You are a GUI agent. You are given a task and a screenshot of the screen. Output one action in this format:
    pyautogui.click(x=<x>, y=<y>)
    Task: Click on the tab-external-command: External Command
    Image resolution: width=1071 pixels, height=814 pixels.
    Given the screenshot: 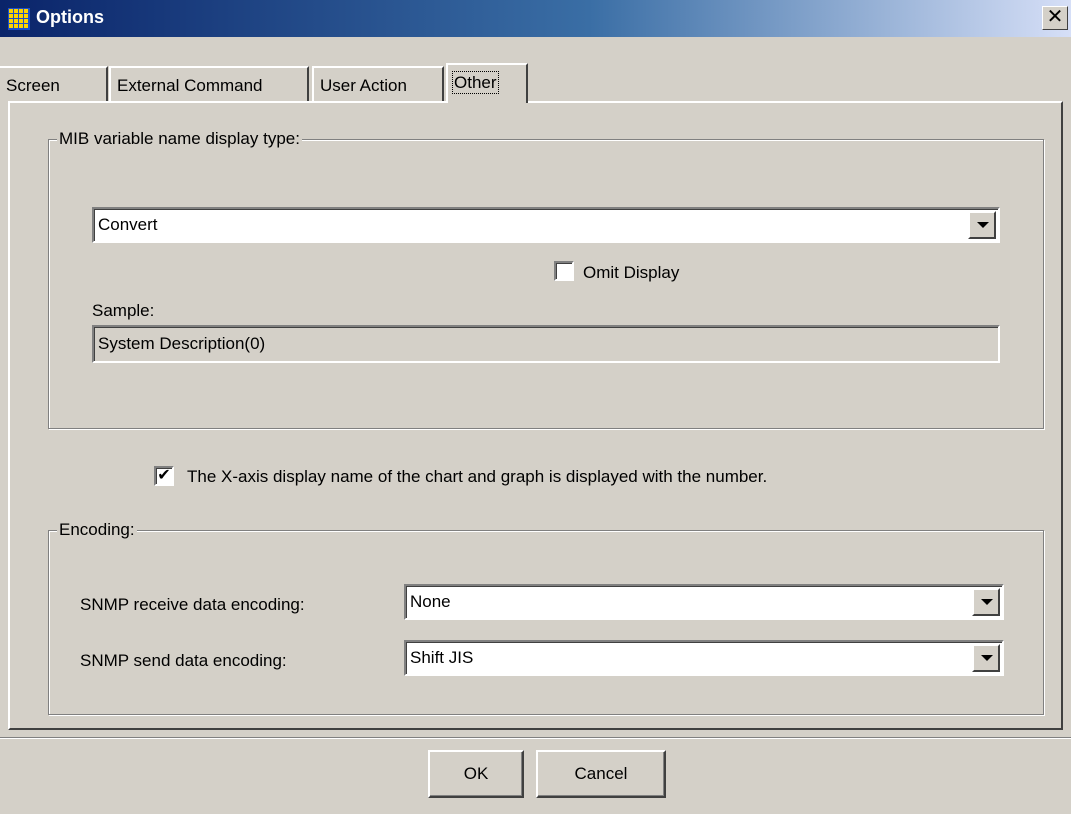 What is the action you would take?
    pyautogui.click(x=209, y=84)
    